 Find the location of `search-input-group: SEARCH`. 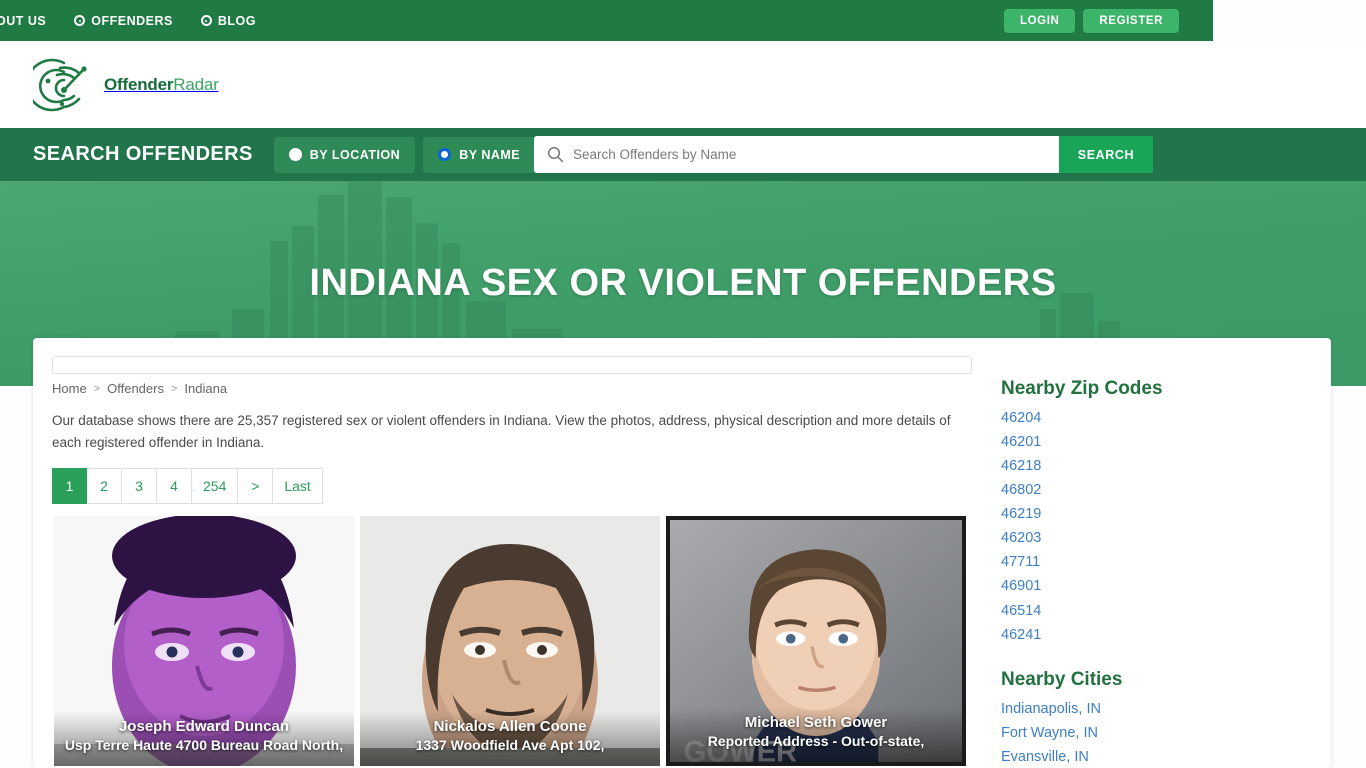

search-input-group: SEARCH is located at coordinates (843, 154).